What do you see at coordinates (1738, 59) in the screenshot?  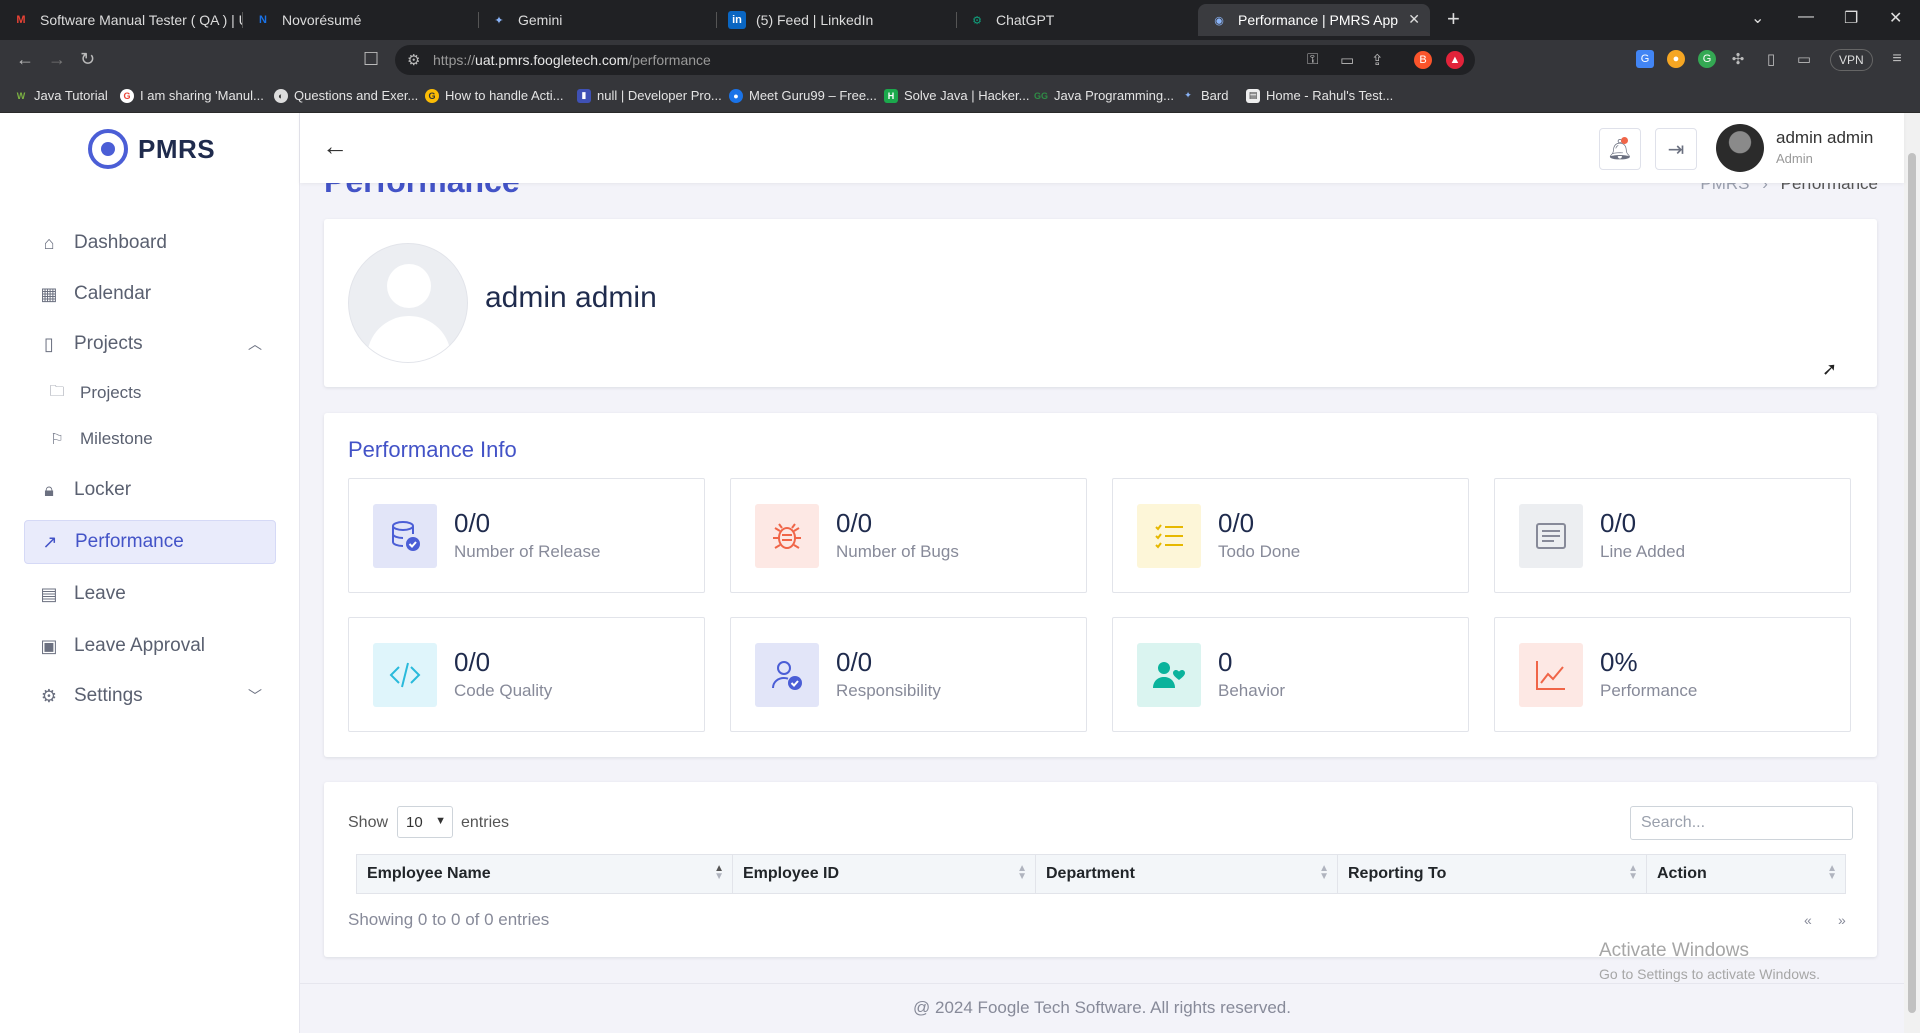 I see `extensions-puzzle-icon: ✣` at bounding box center [1738, 59].